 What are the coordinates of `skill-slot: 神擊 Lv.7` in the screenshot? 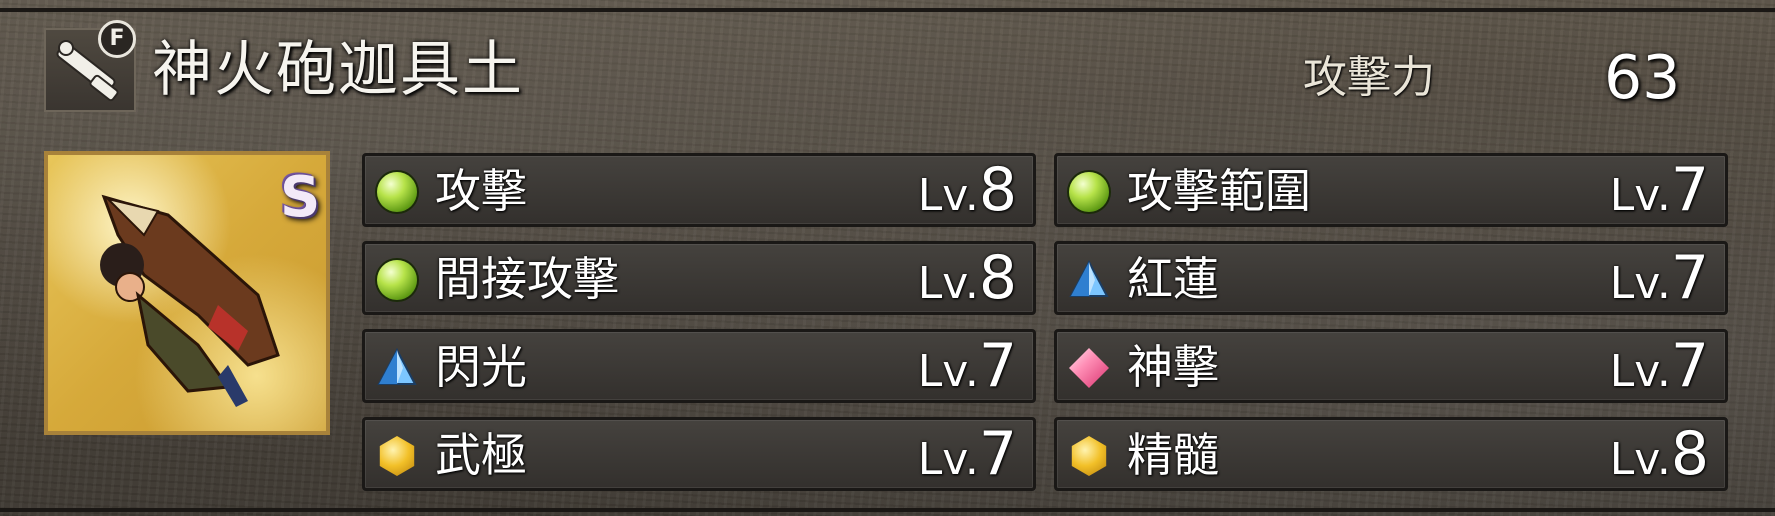 It's located at (1391, 366).